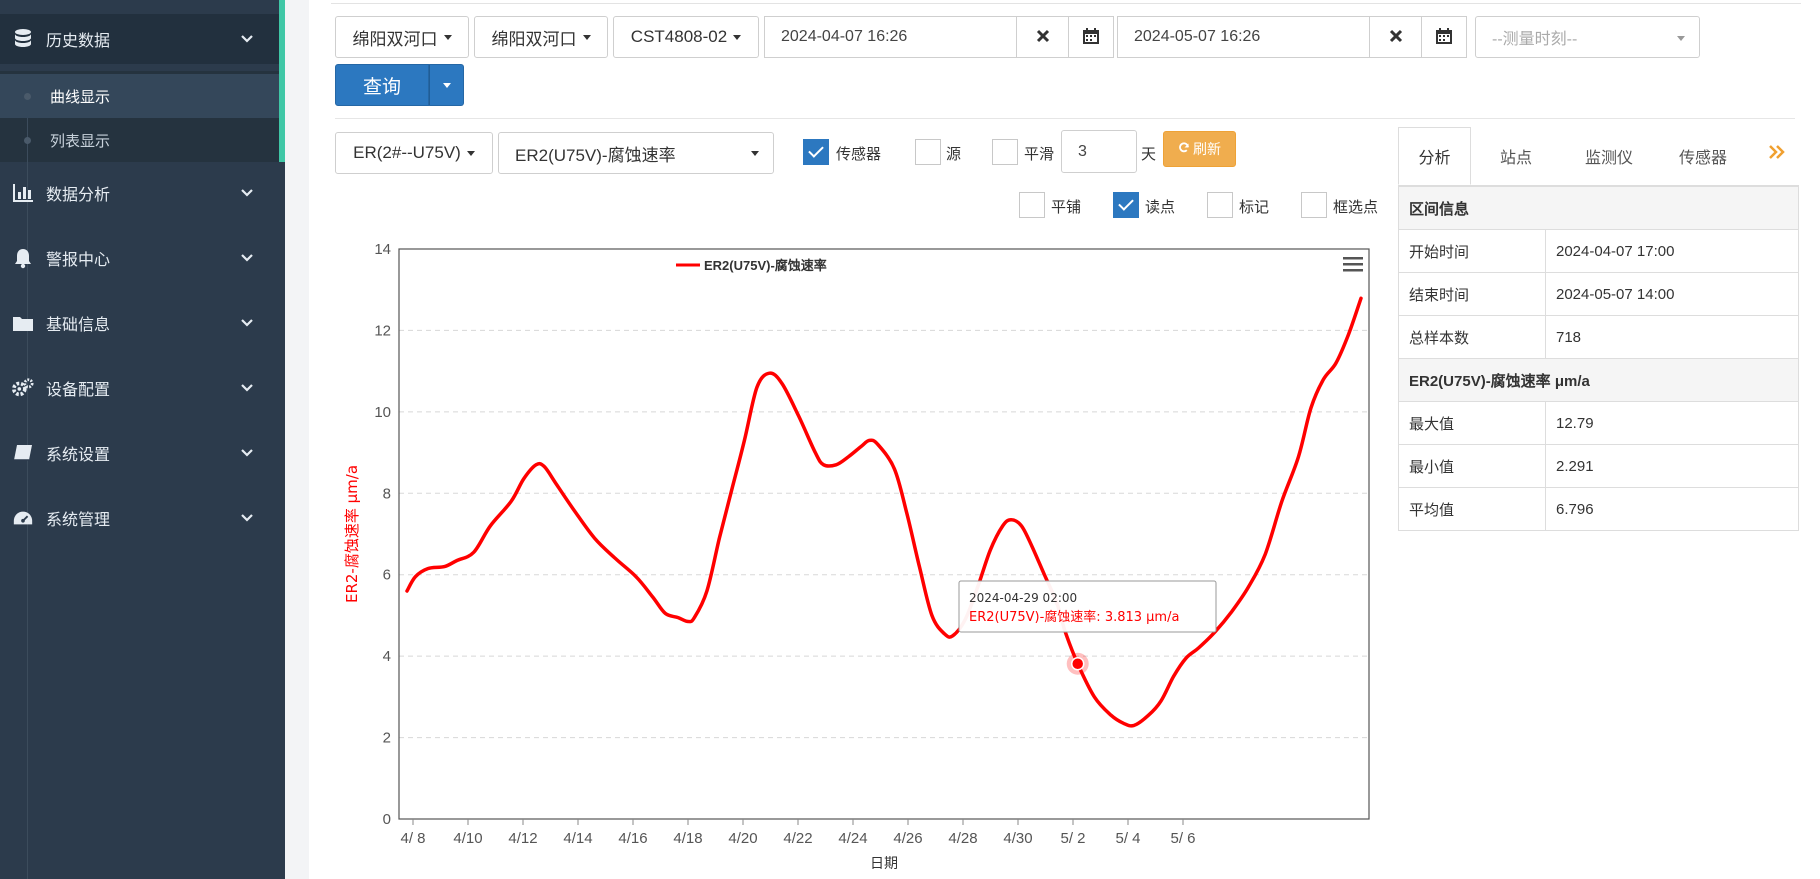  I want to click on sidebar-item-basic-info: 基础信息, so click(139, 323).